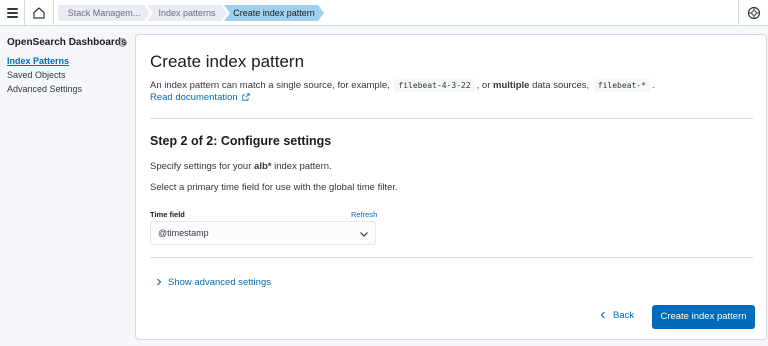  I want to click on home-icon, so click(39, 13).